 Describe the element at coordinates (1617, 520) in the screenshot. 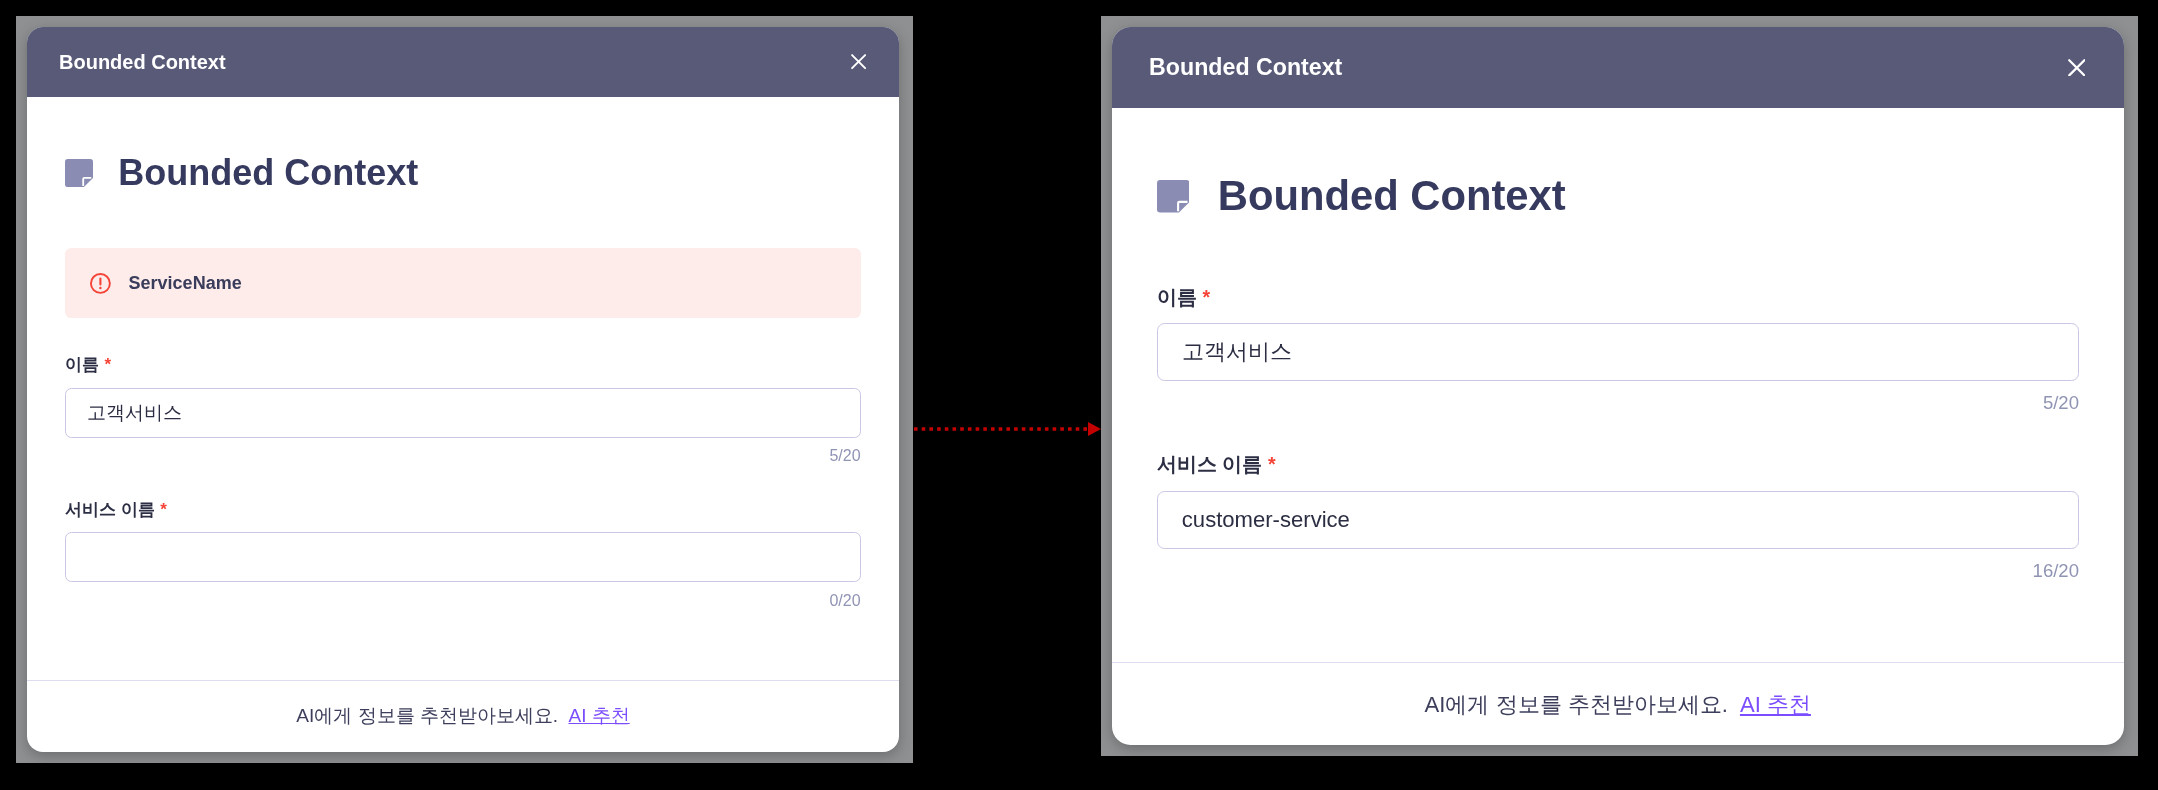

I see `text-input: customer-service` at that location.